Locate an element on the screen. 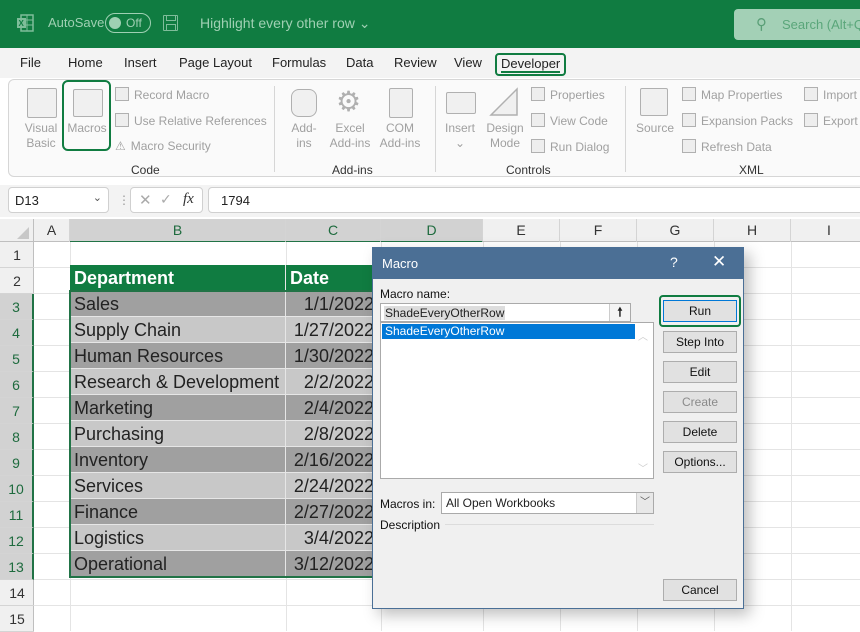 This screenshot has width=860, height=632. export-label: Export is located at coordinates (840, 121).